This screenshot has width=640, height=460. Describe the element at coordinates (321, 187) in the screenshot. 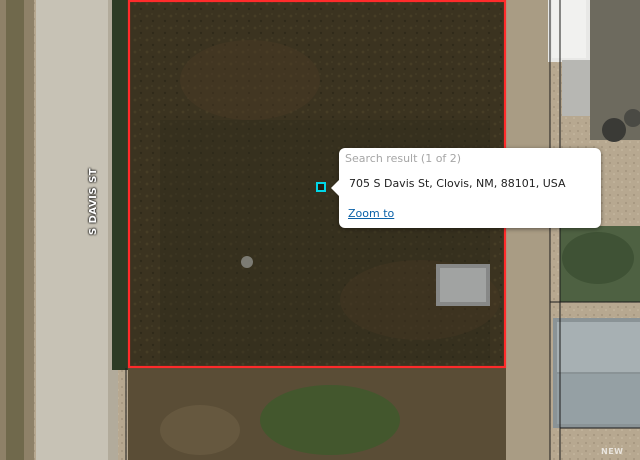

I see `location-marker-icon` at that location.